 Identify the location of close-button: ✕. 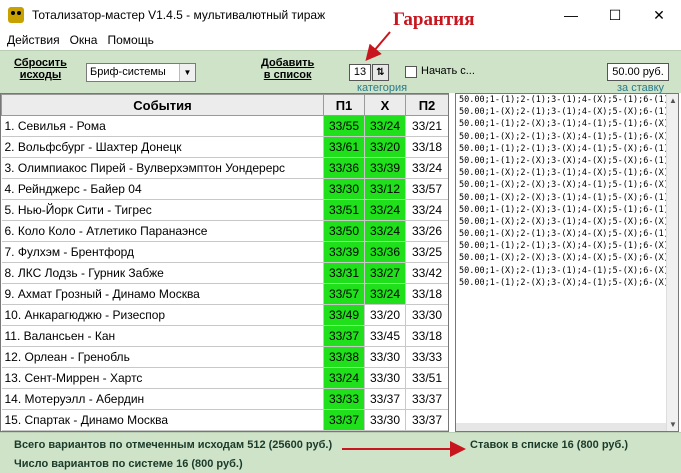
(659, 15).